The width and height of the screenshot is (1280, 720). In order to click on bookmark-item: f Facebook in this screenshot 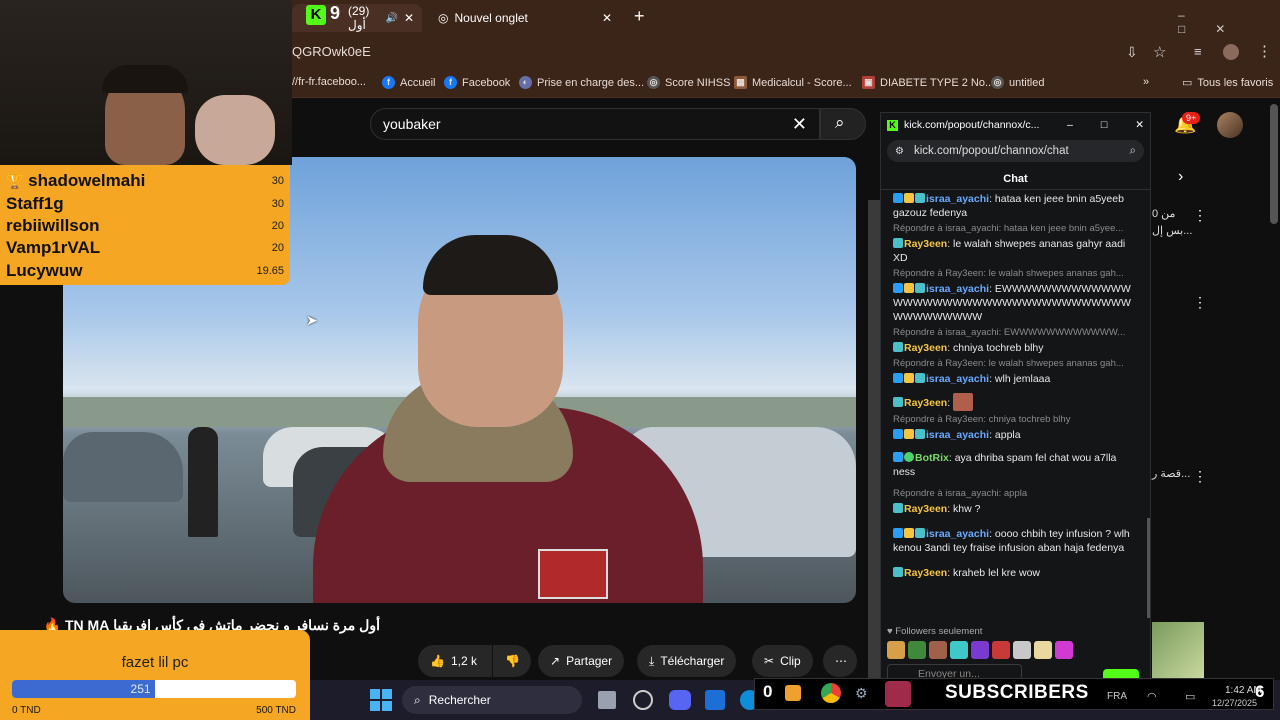, I will do `click(477, 82)`.